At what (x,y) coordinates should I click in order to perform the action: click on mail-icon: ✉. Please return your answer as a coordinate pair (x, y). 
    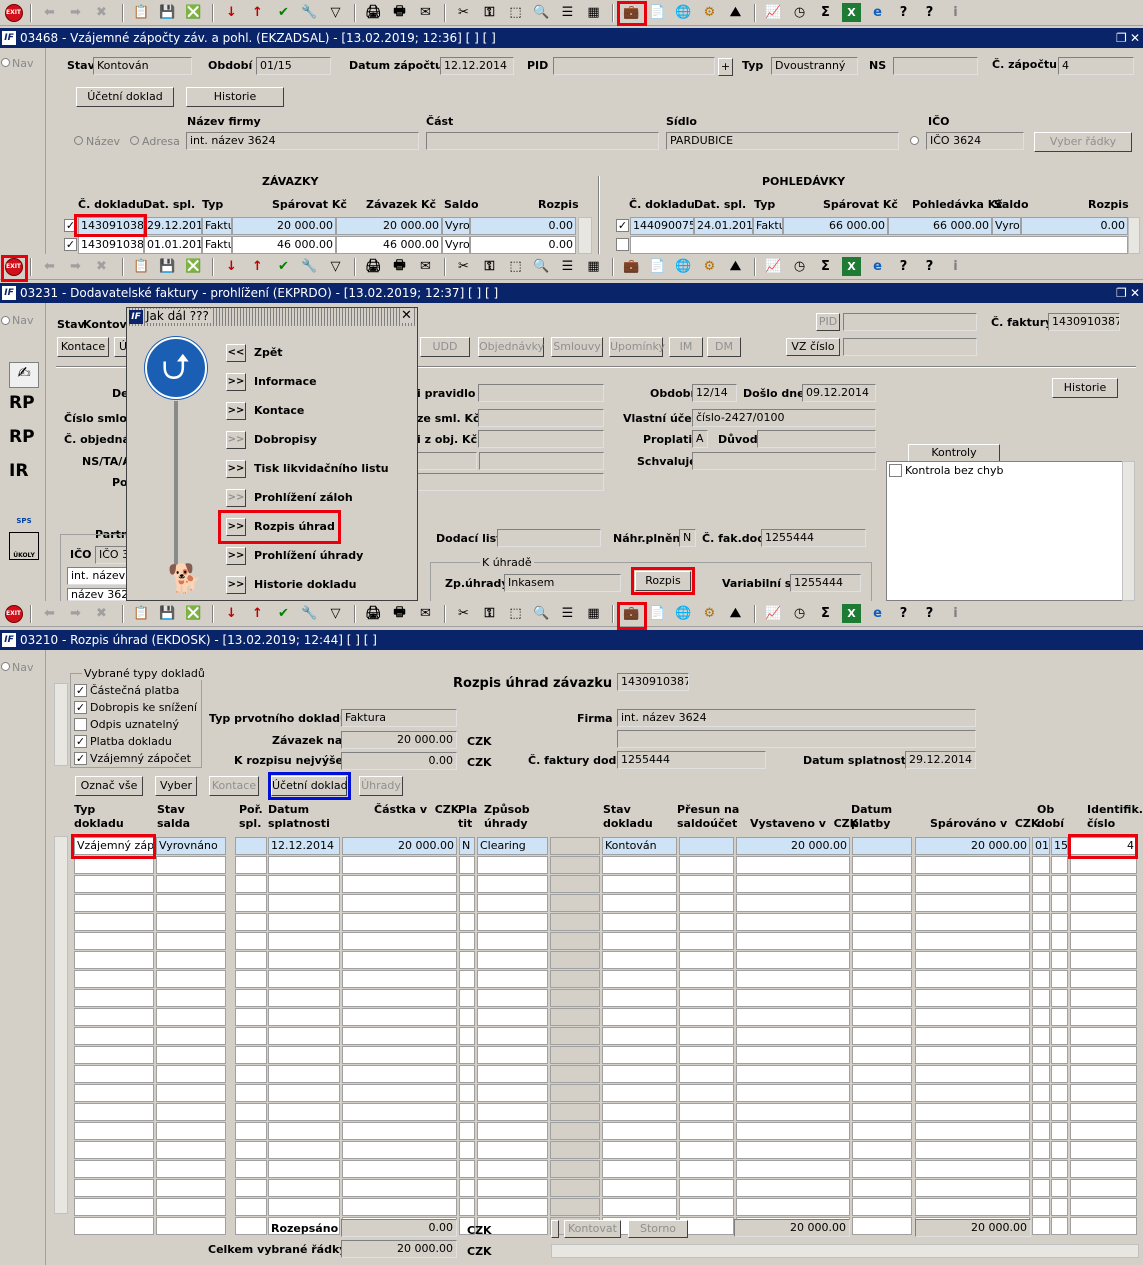
    Looking at the image, I should click on (425, 266).